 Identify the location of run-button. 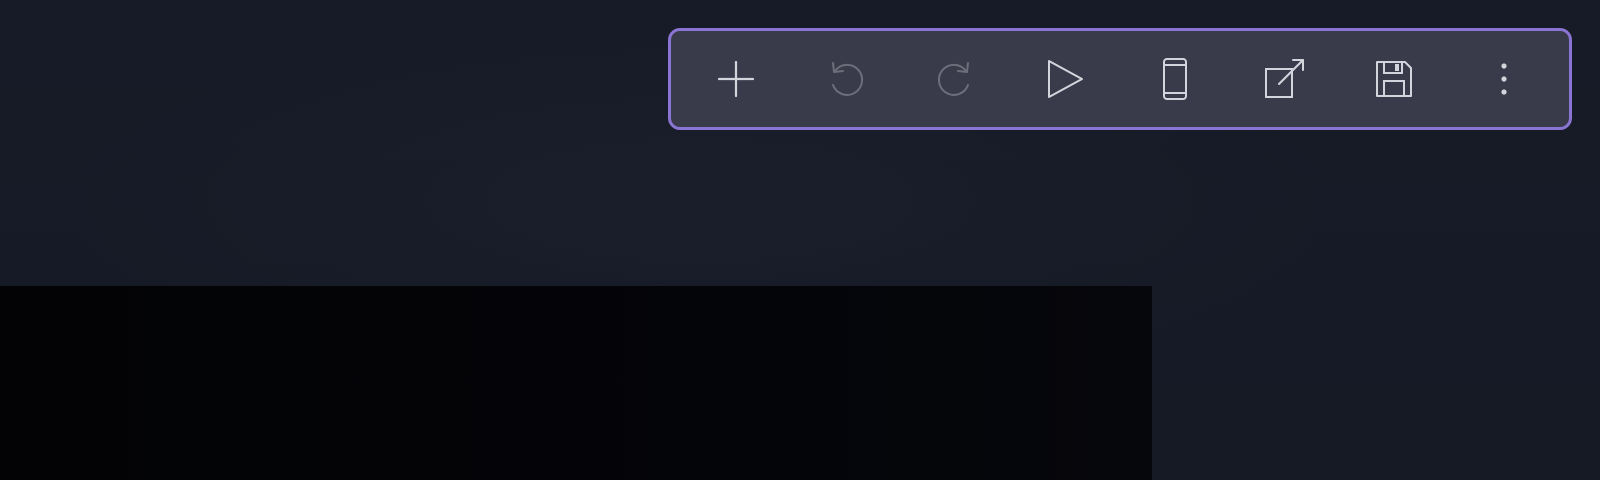
(1065, 79).